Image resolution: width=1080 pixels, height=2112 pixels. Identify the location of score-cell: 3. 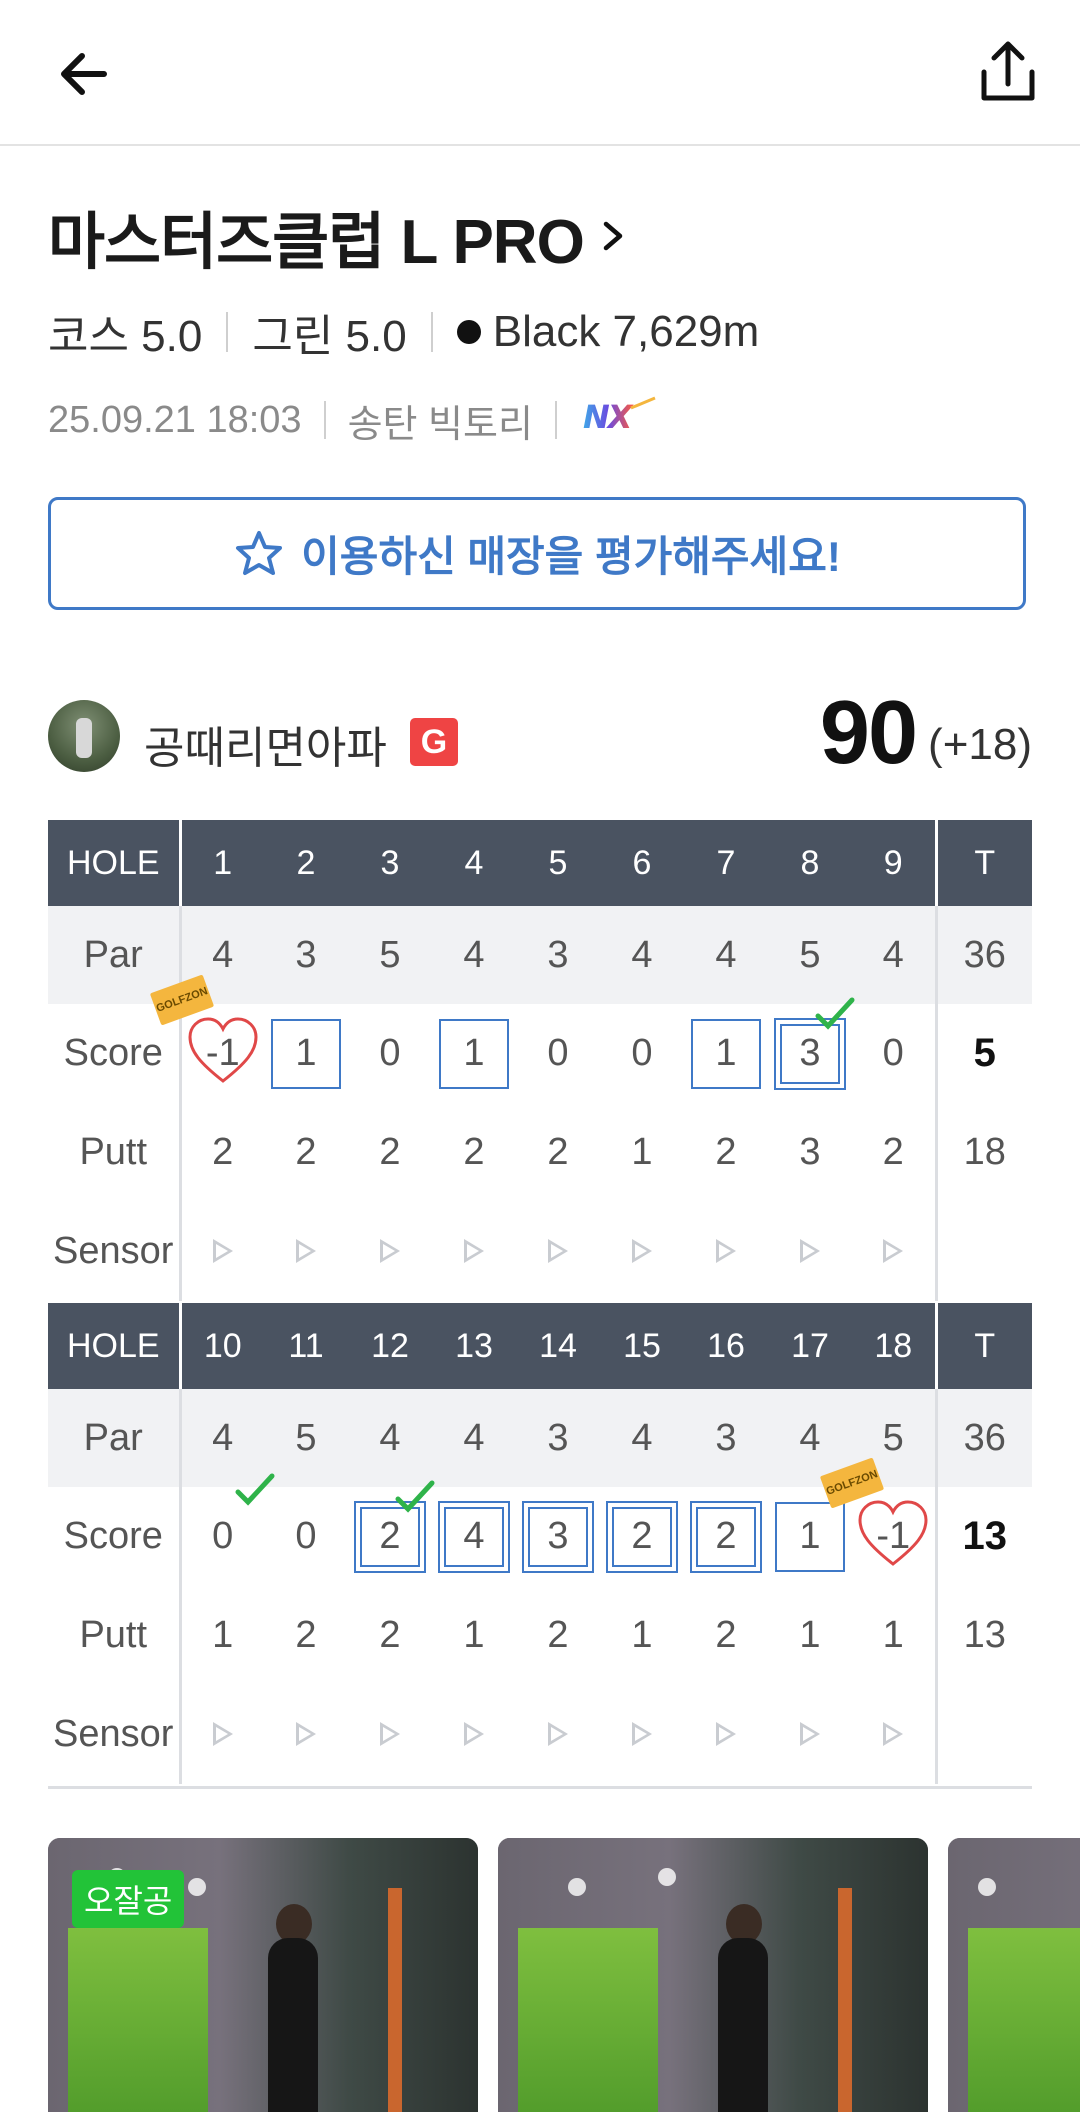
(811, 1050).